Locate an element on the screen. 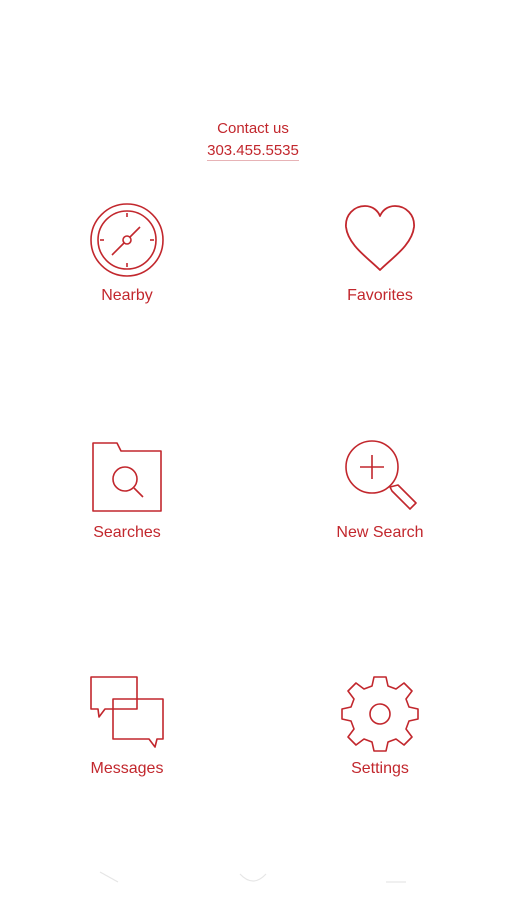 The image size is (506, 900). zoom-plus-icon is located at coordinates (381, 475).